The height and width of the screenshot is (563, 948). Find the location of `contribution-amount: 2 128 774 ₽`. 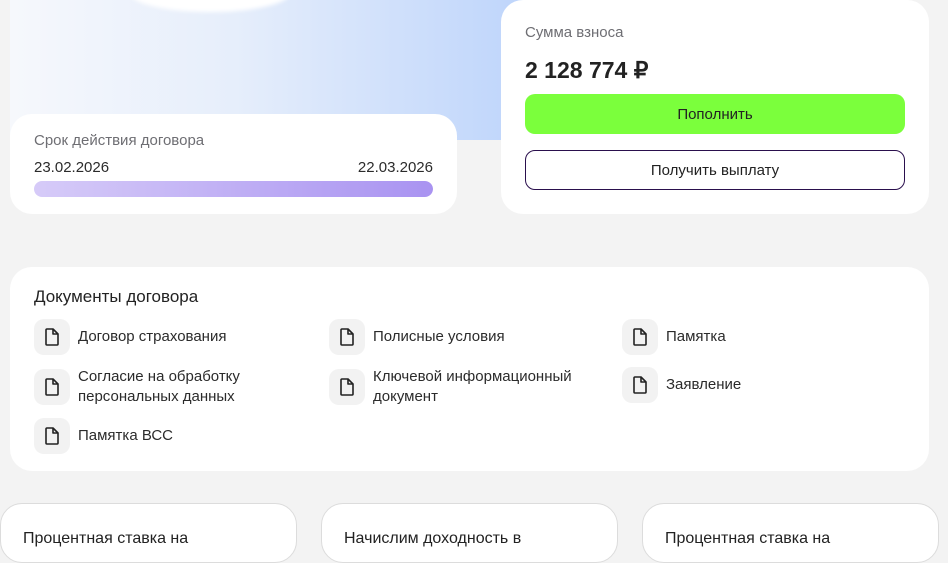

contribution-amount: 2 128 774 ₽ is located at coordinates (587, 70).